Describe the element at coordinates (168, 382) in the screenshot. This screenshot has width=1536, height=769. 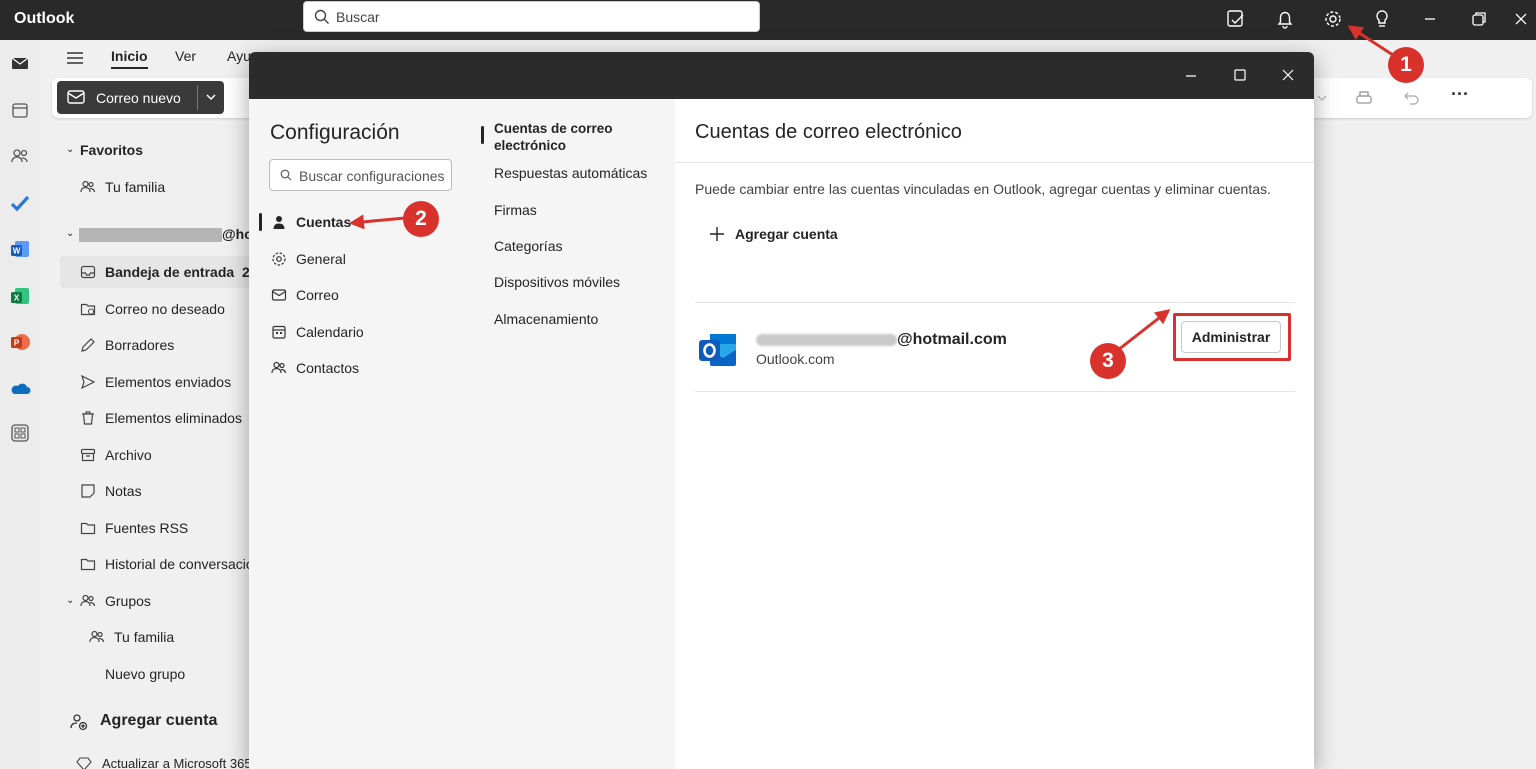
I see `folder-label: Elementos enviados` at that location.